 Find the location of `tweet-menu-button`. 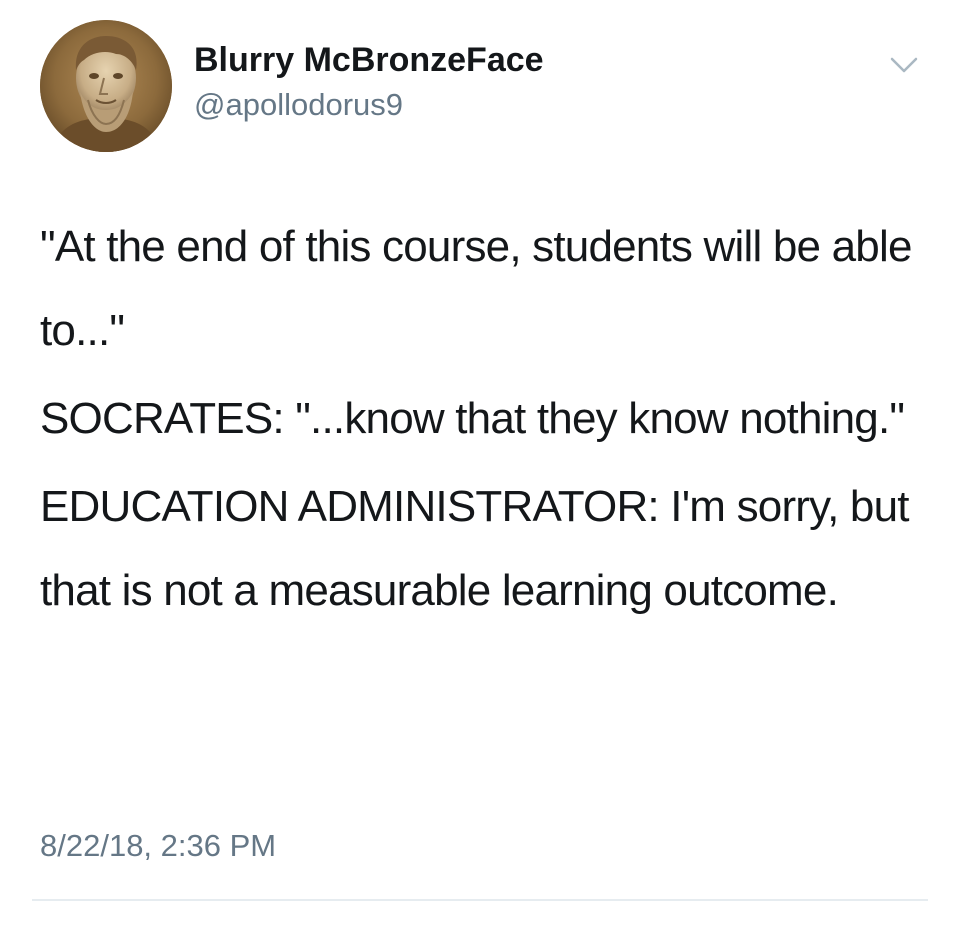

tweet-menu-button is located at coordinates (904, 65).